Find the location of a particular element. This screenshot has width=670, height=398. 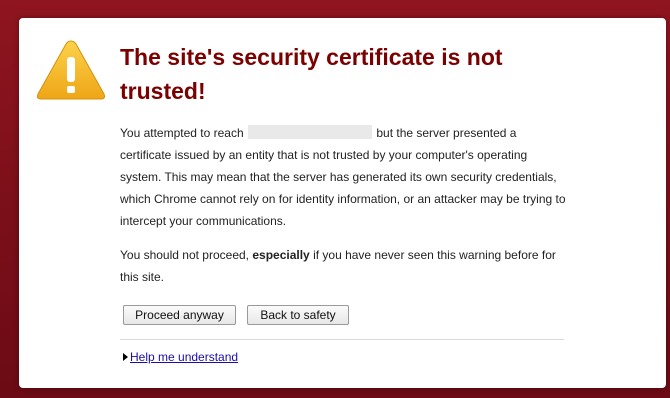

back-to-safety-button: Back to safety is located at coordinates (298, 315).